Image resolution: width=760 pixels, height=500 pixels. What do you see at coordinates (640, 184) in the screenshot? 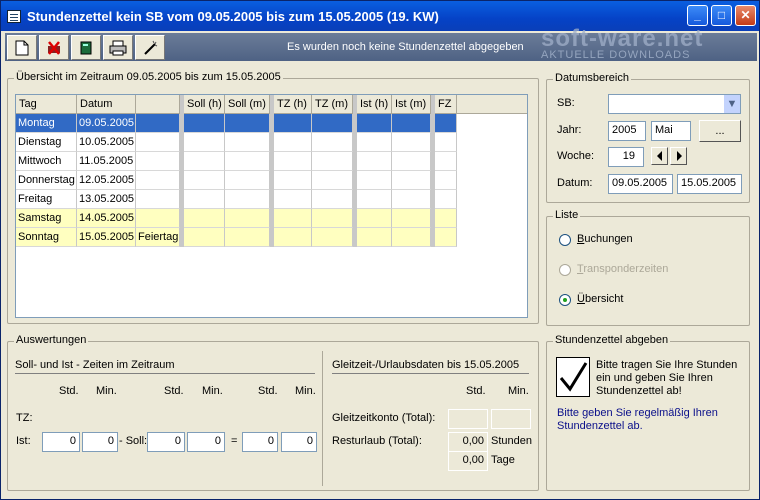
I see `datum-von-field: 09.05.2005` at bounding box center [640, 184].